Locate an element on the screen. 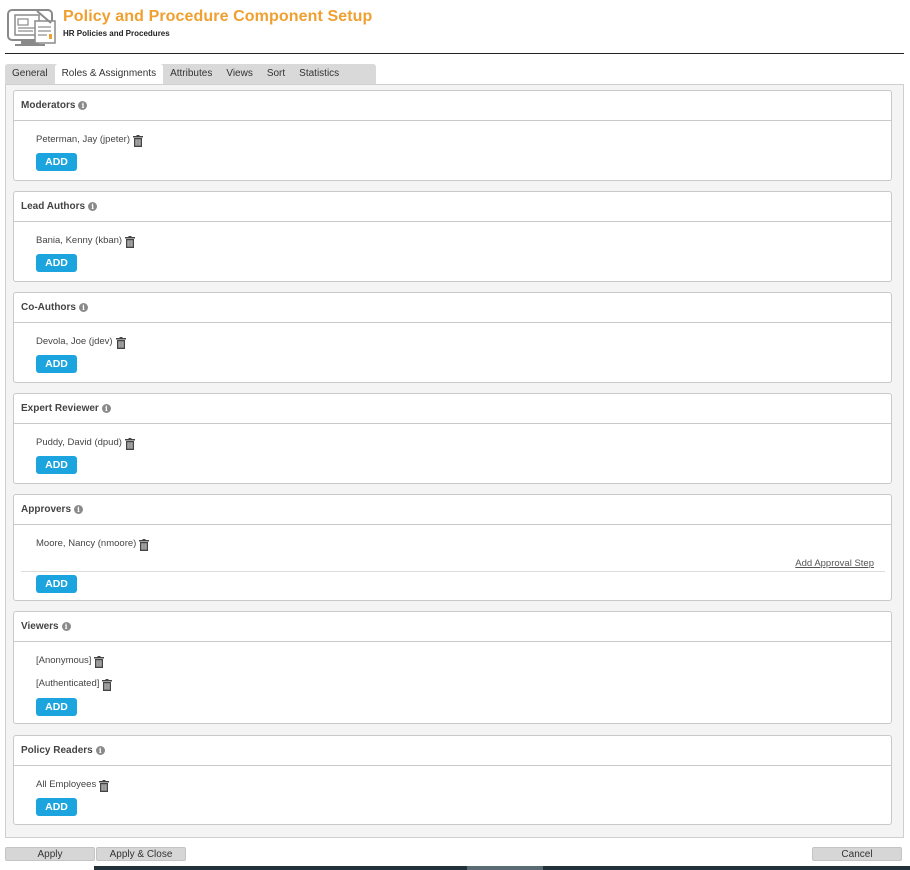 This screenshot has height=870, width=910. approvers-divider is located at coordinates (453, 571).